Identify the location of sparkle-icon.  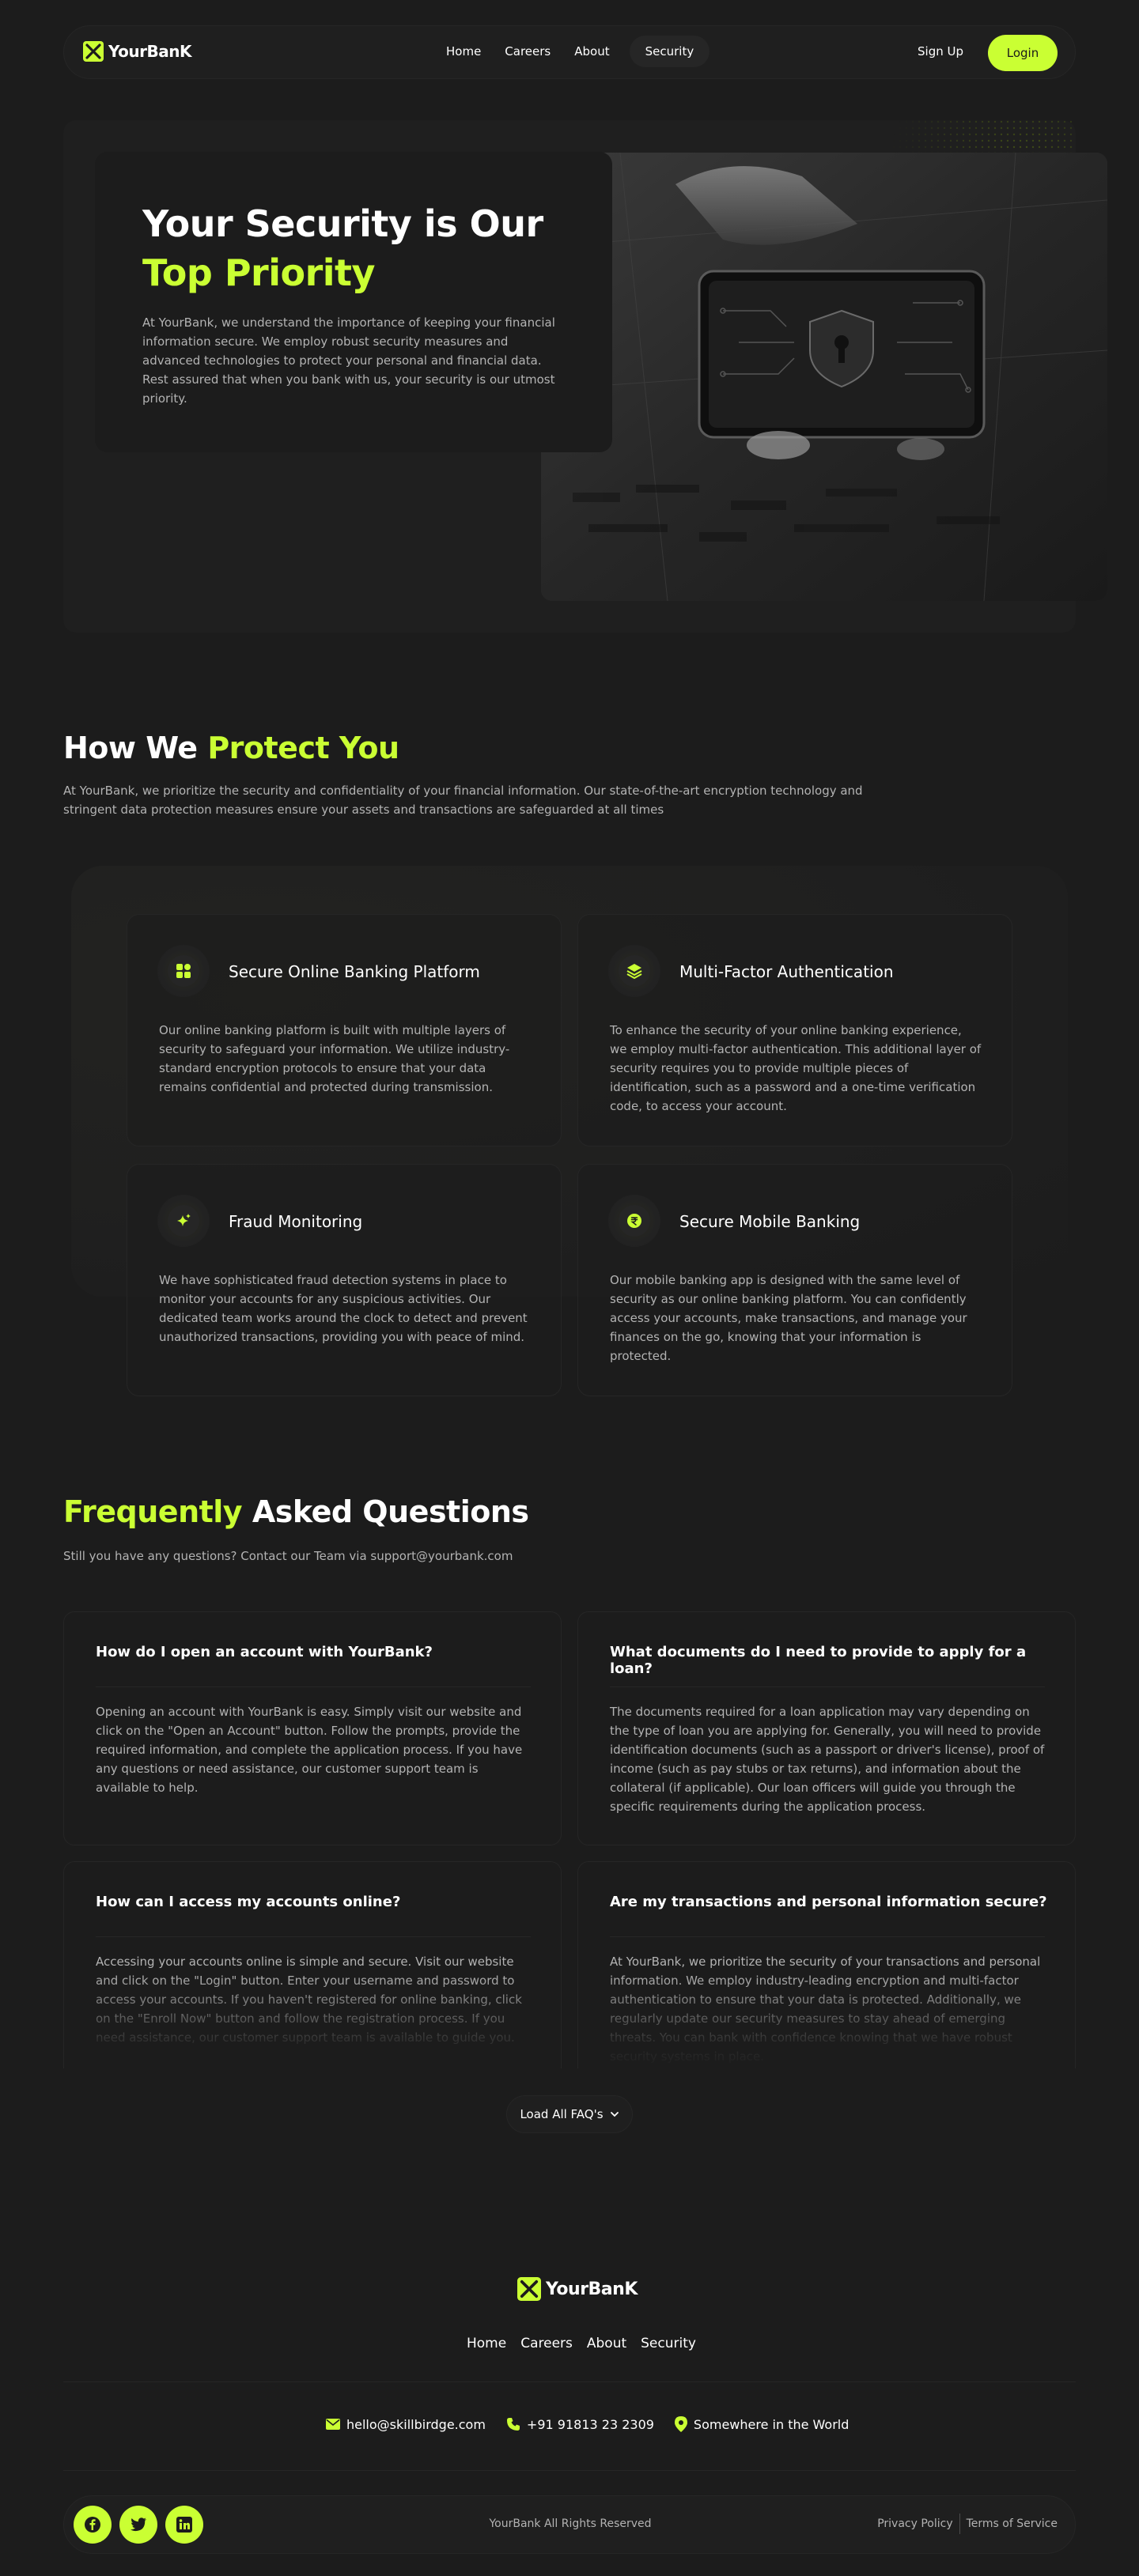
(184, 1220).